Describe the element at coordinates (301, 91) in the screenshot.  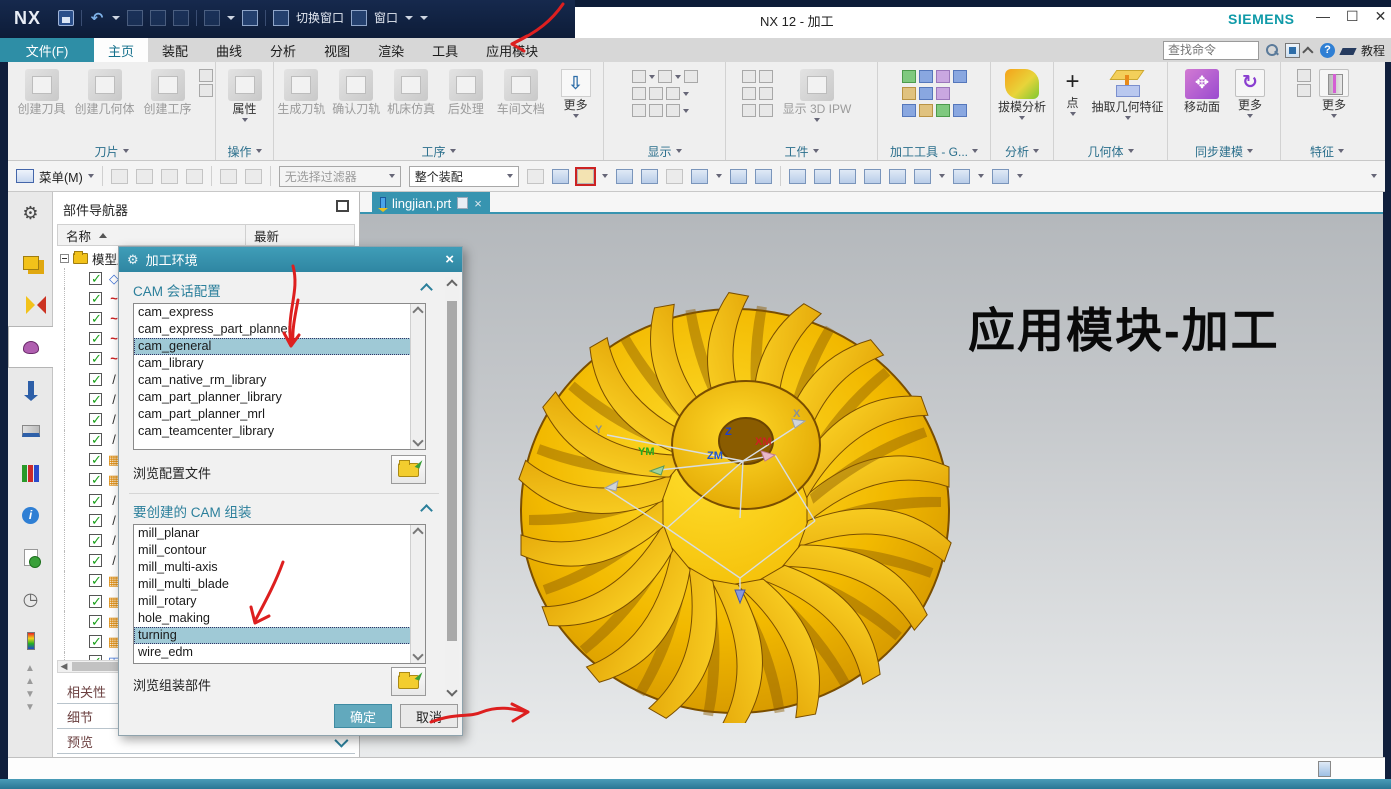
I see `generate-toolpath-button: 生成刀轨` at that location.